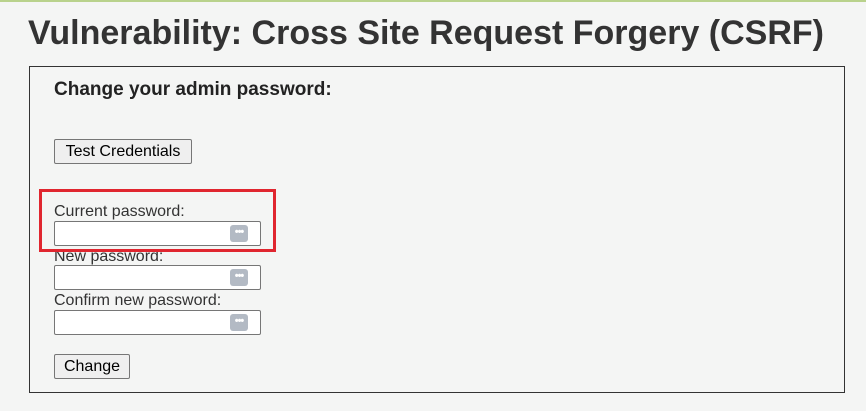 The height and width of the screenshot is (411, 866). What do you see at coordinates (193, 89) in the screenshot?
I see `form-heading: Change your admin password:` at bounding box center [193, 89].